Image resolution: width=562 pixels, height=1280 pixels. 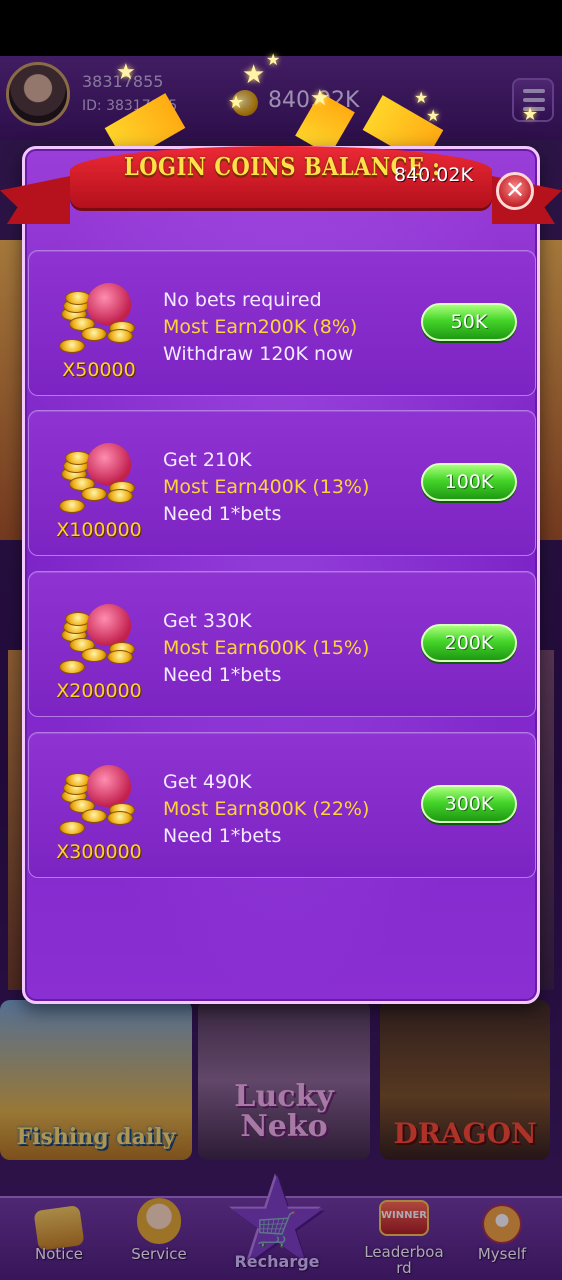 I want to click on buy-100k-button: 100K, so click(x=469, y=482).